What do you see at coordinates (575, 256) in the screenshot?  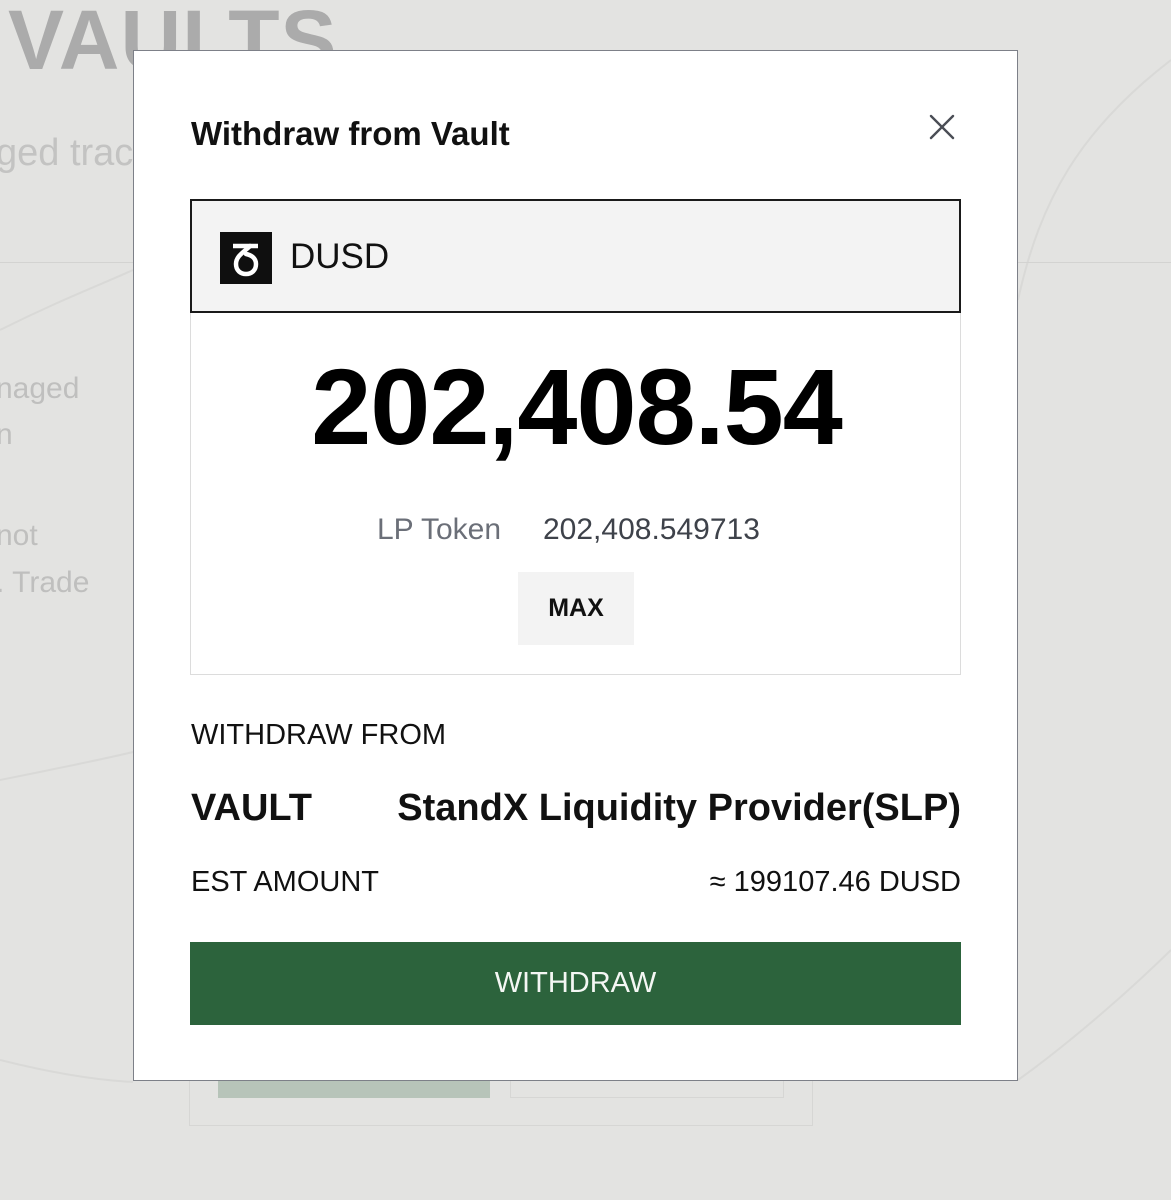 I see `token-selector: DUSD` at bounding box center [575, 256].